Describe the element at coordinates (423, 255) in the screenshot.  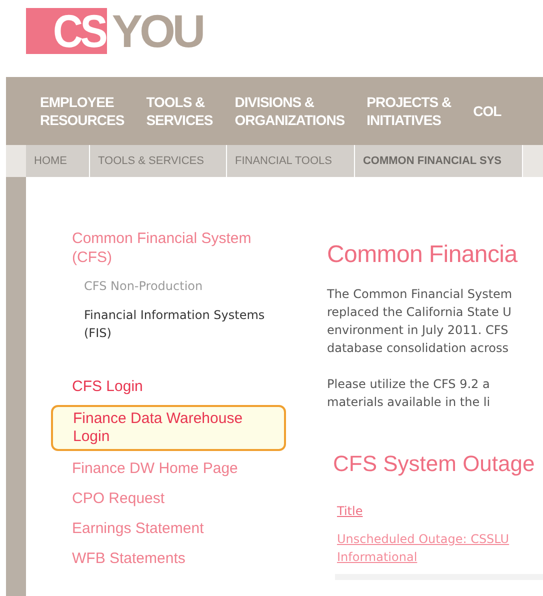
I see `page-heading: Common Financia` at that location.